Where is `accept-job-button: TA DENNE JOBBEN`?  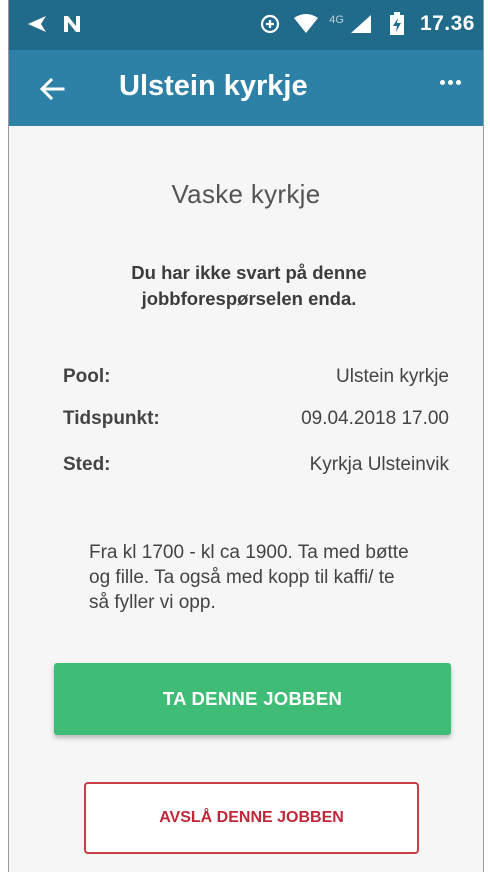 accept-job-button: TA DENNE JOBBEN is located at coordinates (252, 699).